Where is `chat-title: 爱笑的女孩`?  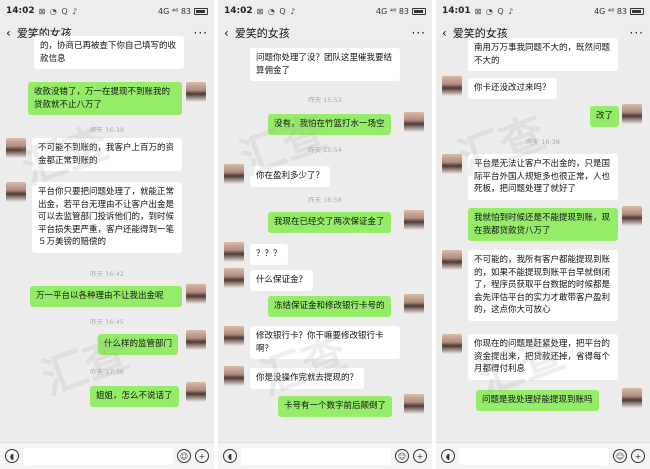
chat-title: 爱笑的女孩 is located at coordinates (262, 33).